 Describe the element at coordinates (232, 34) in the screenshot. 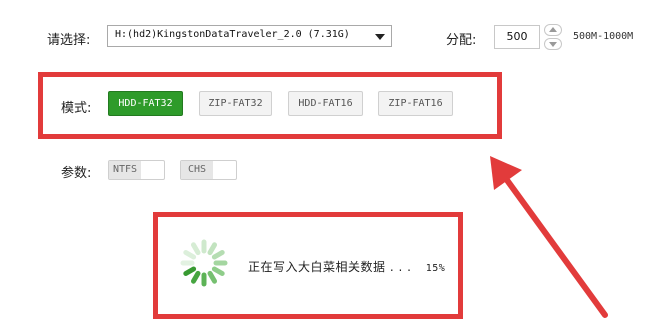

I see `device-select-value: H:(hd2)KingstonDataTraveler_2.0 (7.31G)` at that location.